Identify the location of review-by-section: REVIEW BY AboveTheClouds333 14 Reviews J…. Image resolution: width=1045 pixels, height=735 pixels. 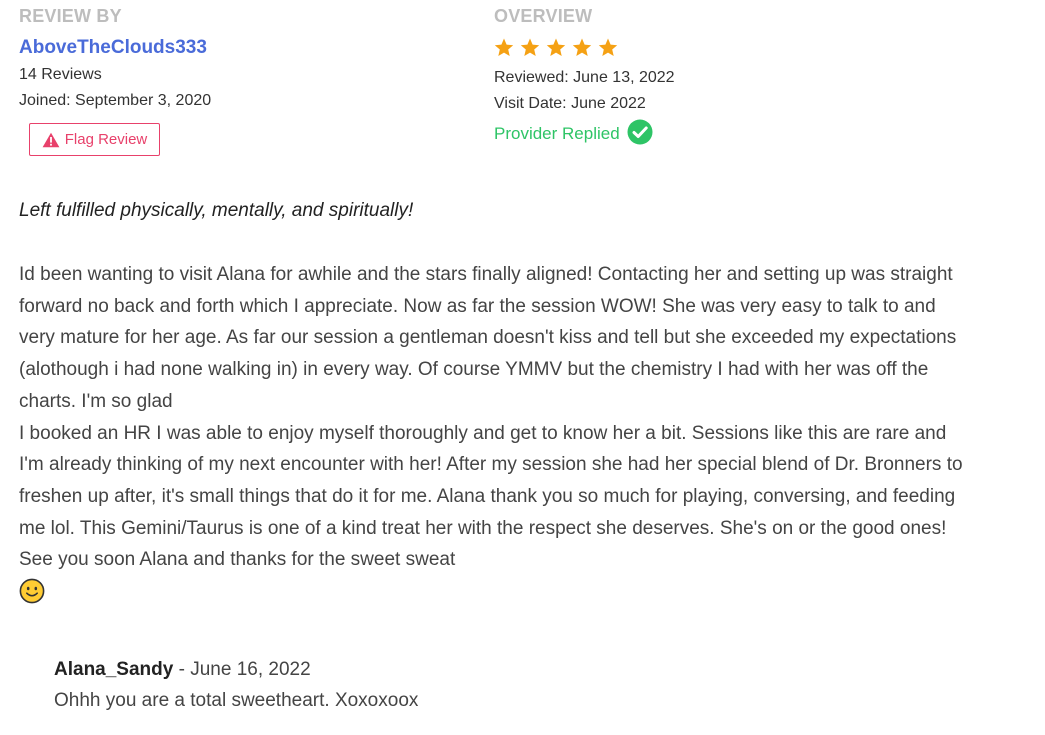
(229, 80).